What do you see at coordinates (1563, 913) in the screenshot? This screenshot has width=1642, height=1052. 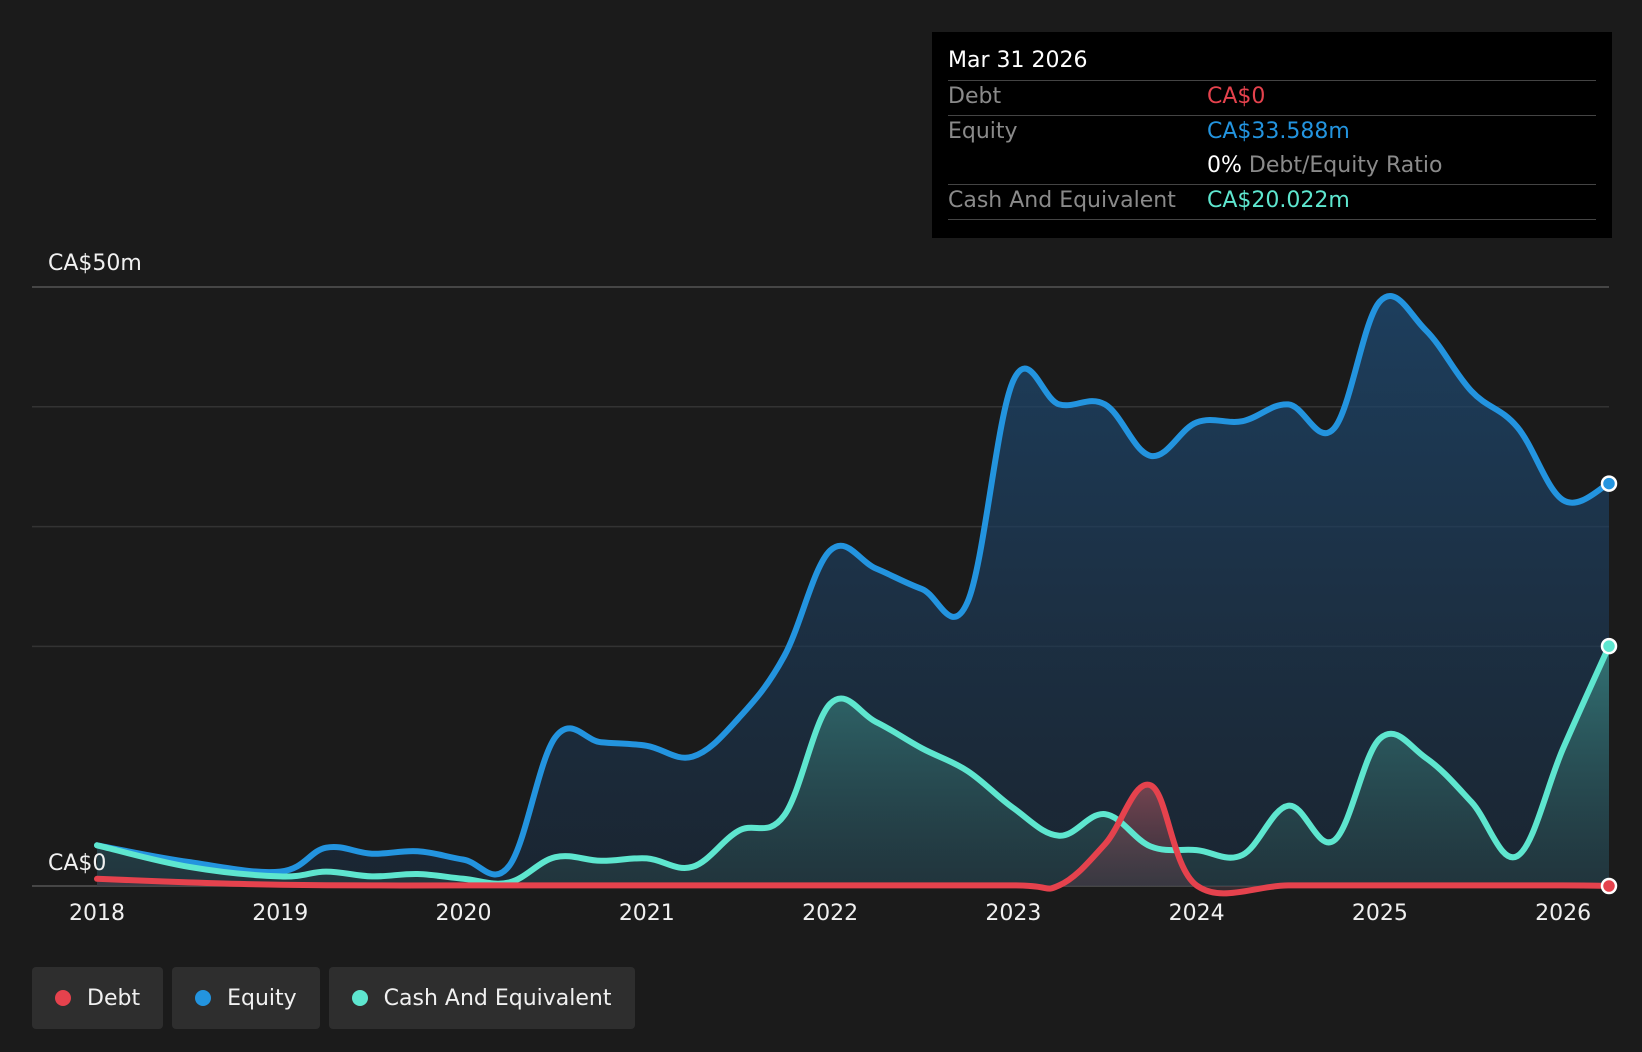 I see `x-tick-label: 2026` at bounding box center [1563, 913].